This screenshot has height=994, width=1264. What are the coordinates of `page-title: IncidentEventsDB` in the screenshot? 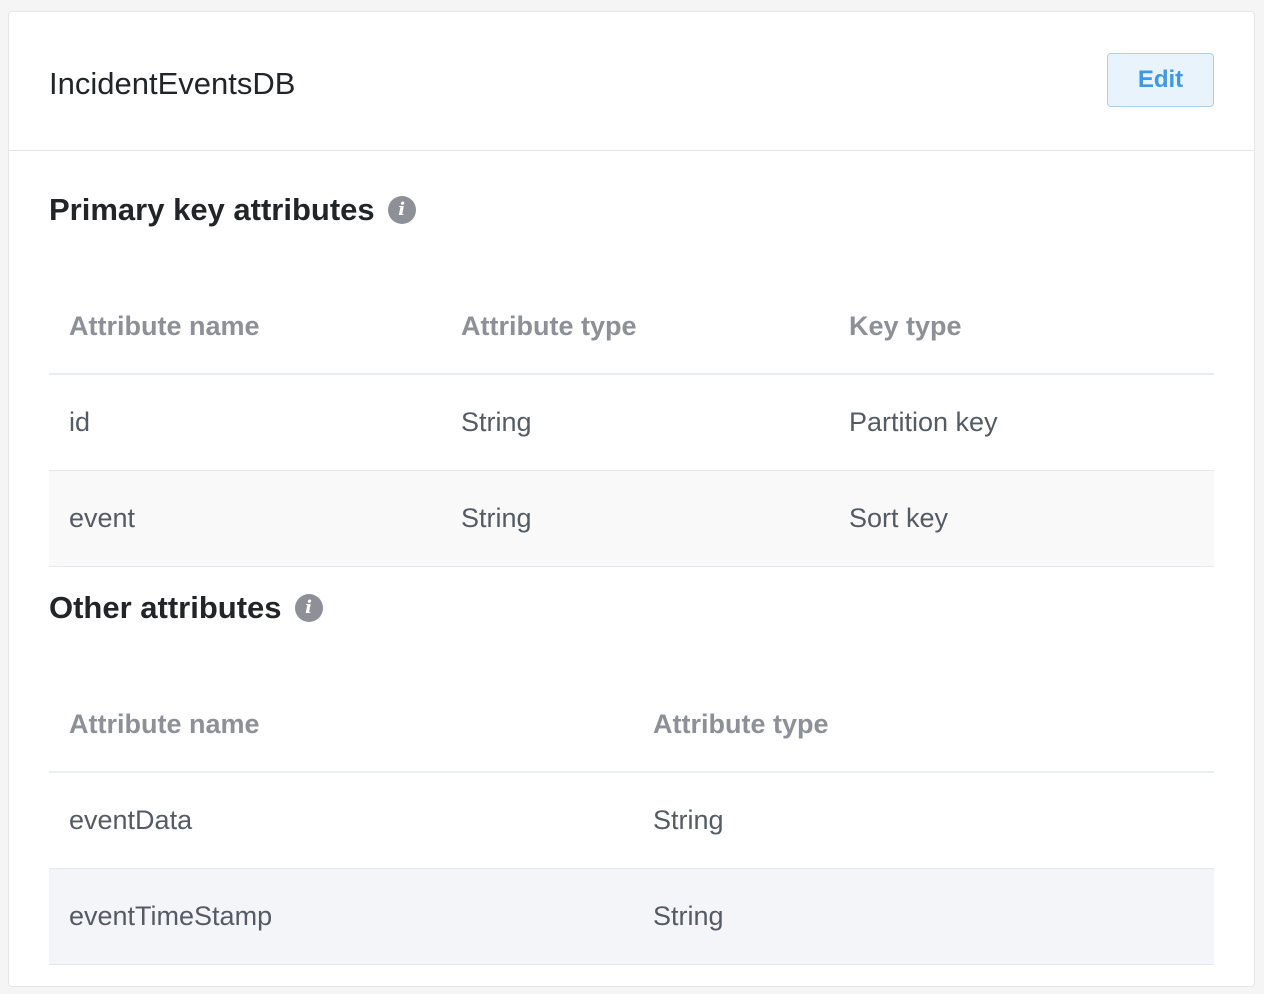 It's located at (172, 83).